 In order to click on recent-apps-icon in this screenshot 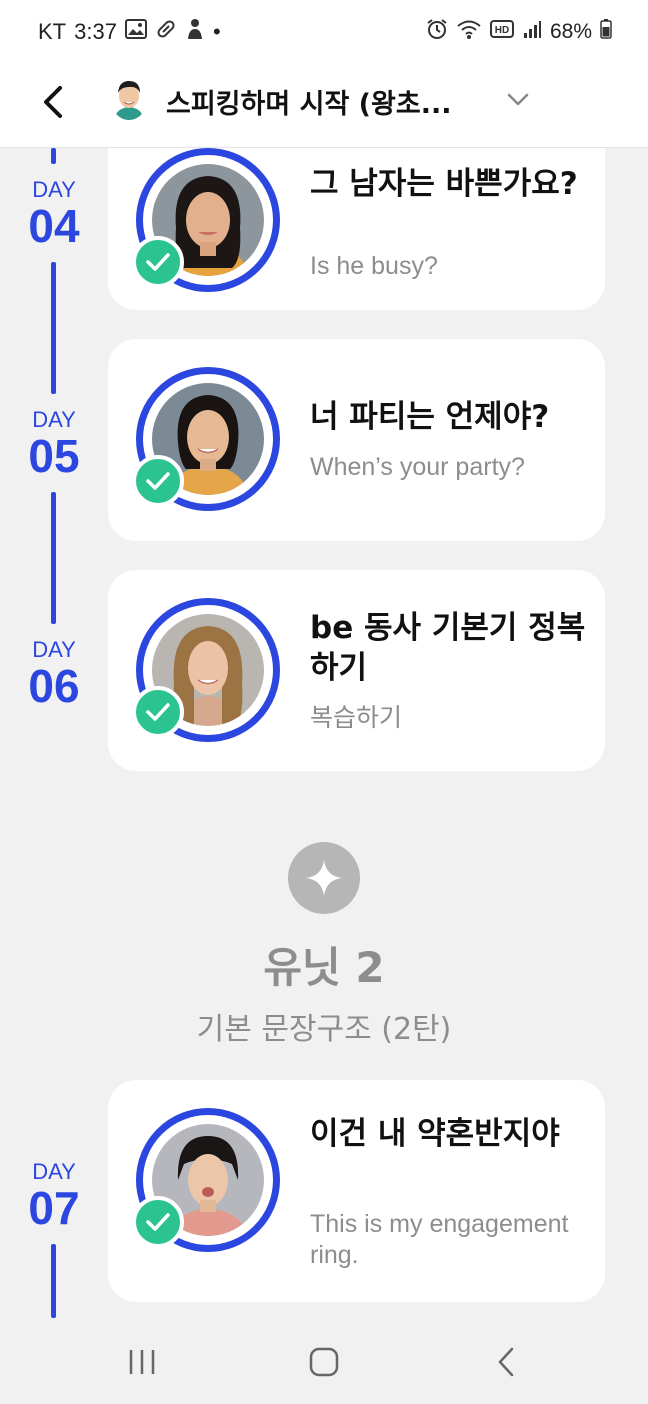, I will do `click(142, 1362)`.